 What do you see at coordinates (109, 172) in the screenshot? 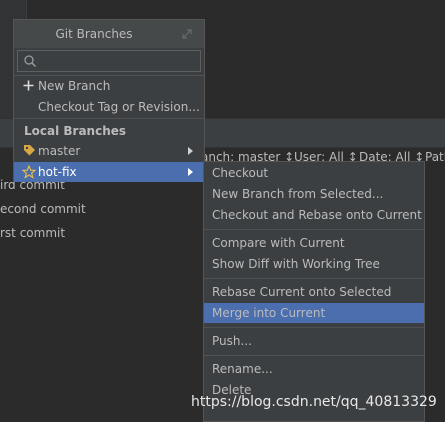
I see `branch-item-hot-fix: hot-fix` at bounding box center [109, 172].